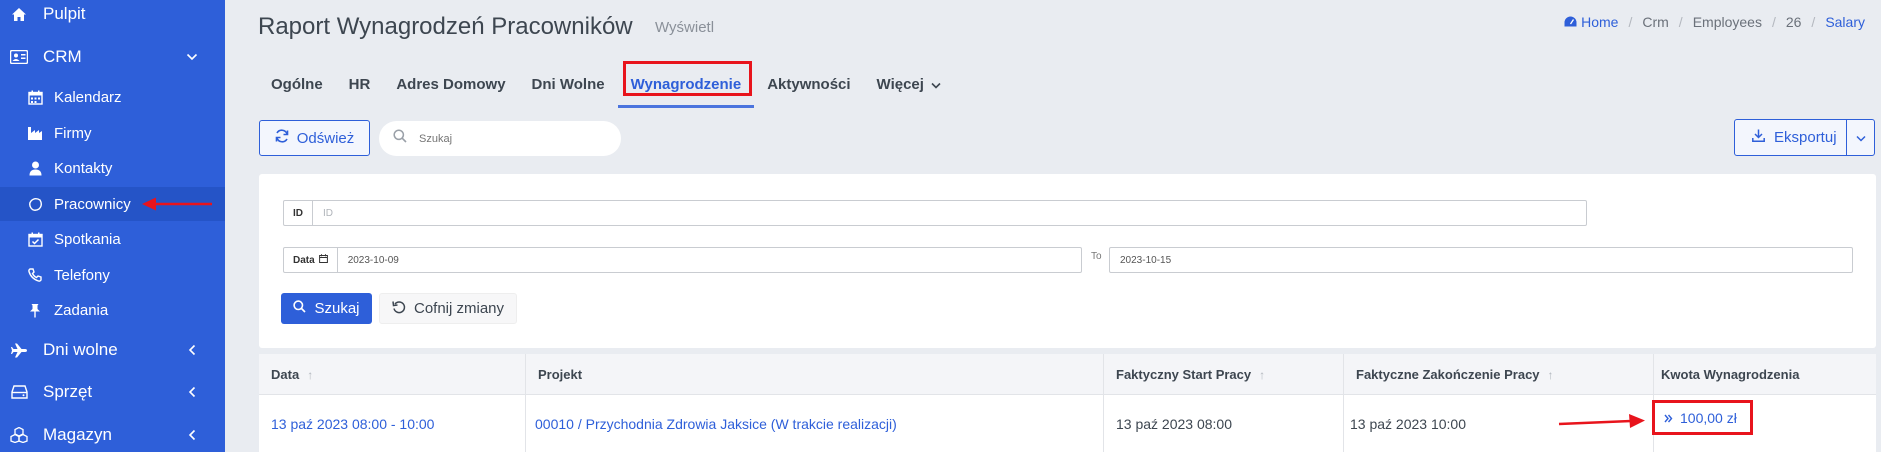 This screenshot has height=452, width=1881. I want to click on export-dropdown-toggle, so click(1860, 137).